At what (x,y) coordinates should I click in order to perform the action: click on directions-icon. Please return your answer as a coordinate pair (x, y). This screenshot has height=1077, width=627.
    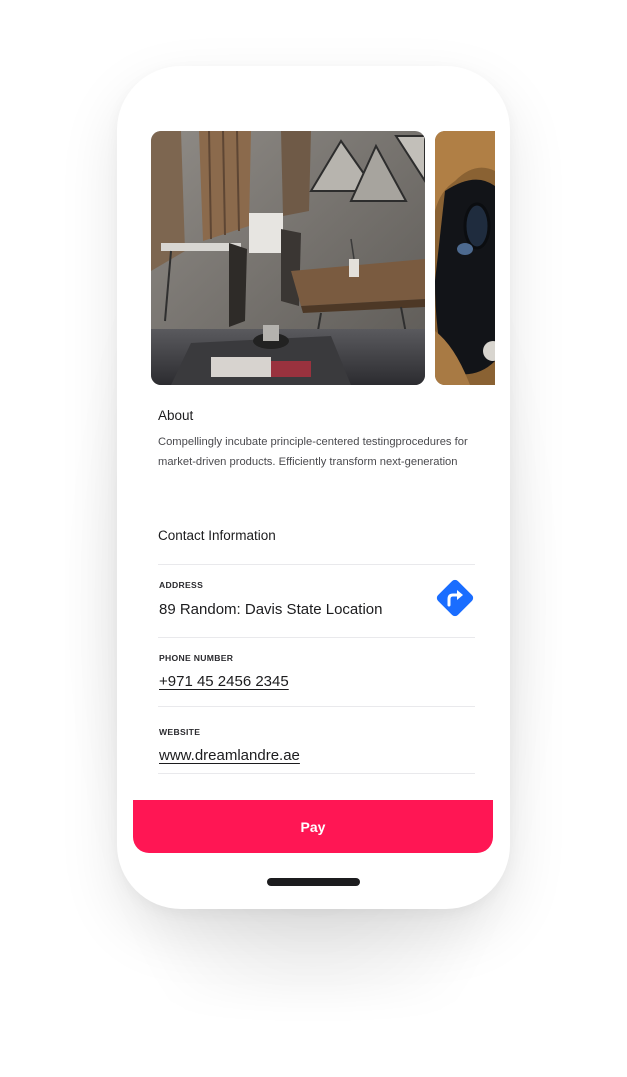
    Looking at the image, I should click on (455, 598).